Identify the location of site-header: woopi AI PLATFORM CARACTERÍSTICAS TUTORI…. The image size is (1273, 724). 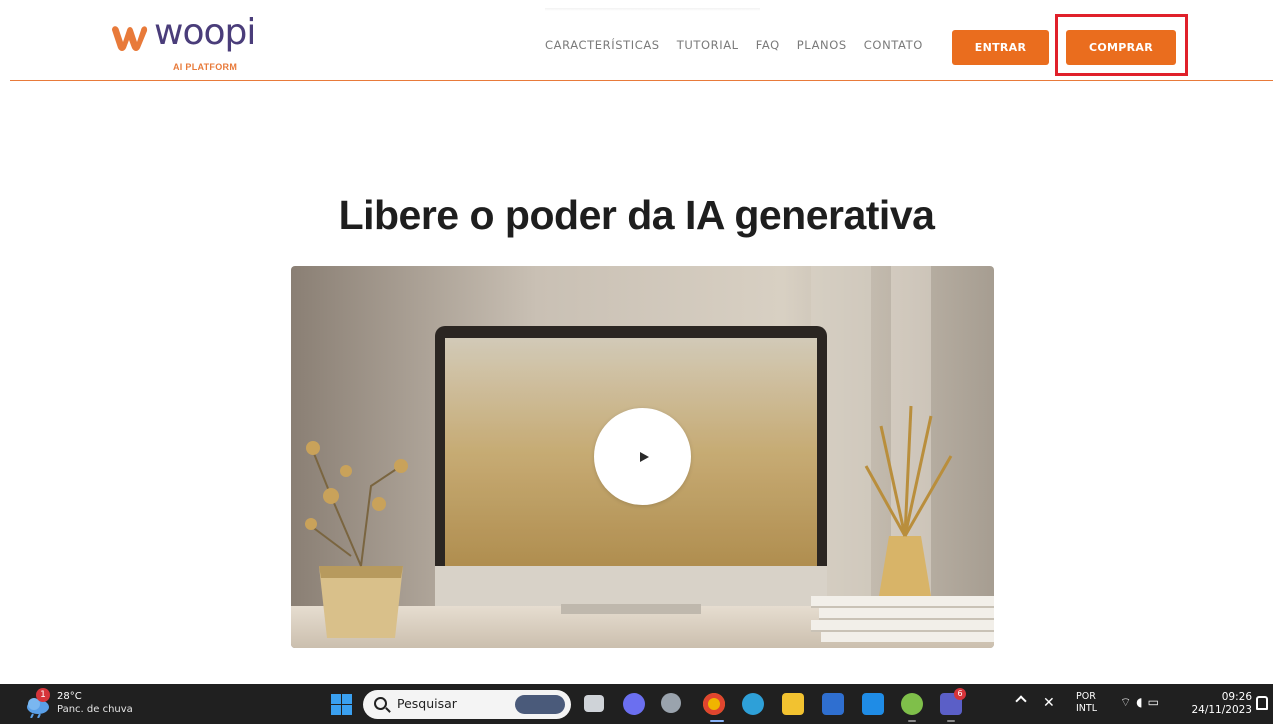
(636, 41).